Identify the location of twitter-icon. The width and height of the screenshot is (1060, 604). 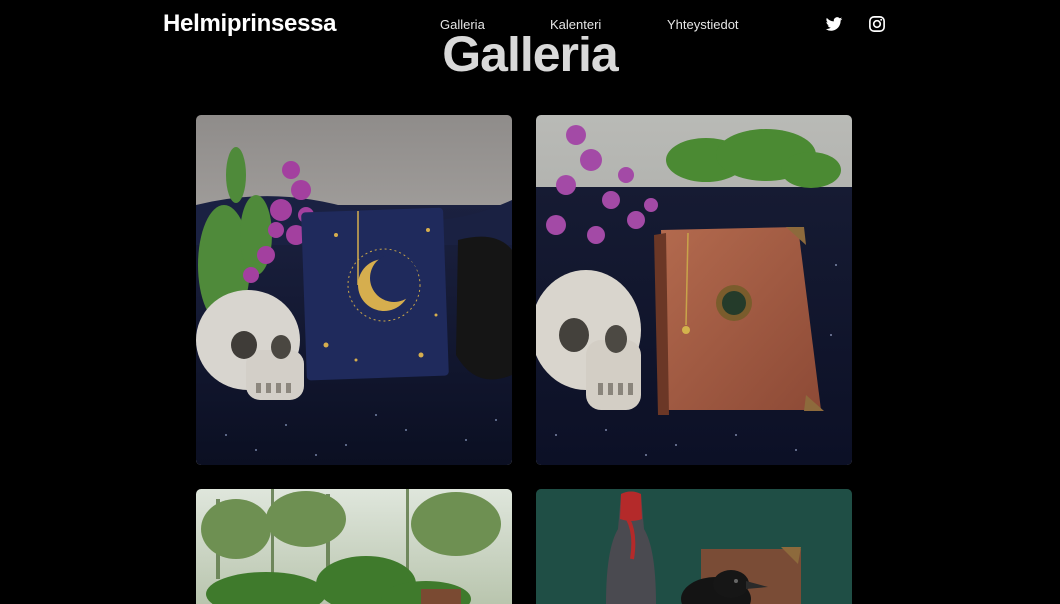
(834, 24).